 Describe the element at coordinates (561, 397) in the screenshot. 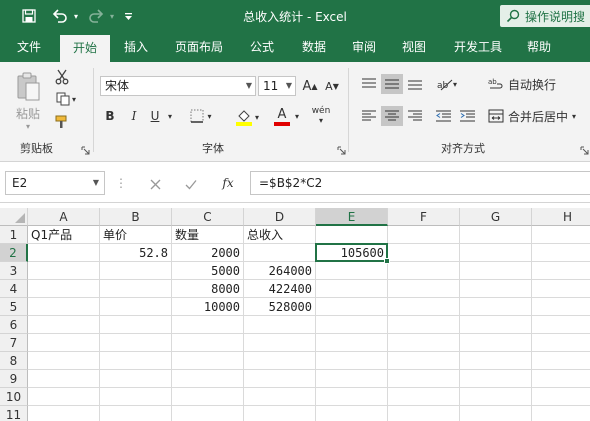

I see `cell-h10` at that location.